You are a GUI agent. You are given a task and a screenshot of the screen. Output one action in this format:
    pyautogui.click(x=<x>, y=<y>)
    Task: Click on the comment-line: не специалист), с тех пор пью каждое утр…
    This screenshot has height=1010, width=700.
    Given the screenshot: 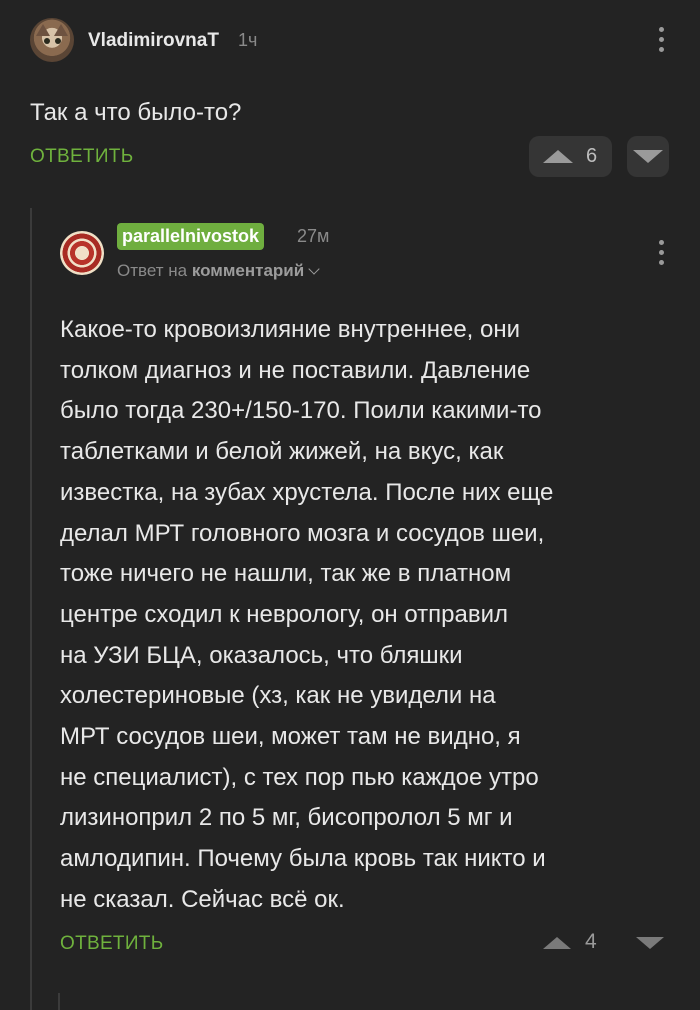 What is the action you would take?
    pyautogui.click(x=299, y=777)
    